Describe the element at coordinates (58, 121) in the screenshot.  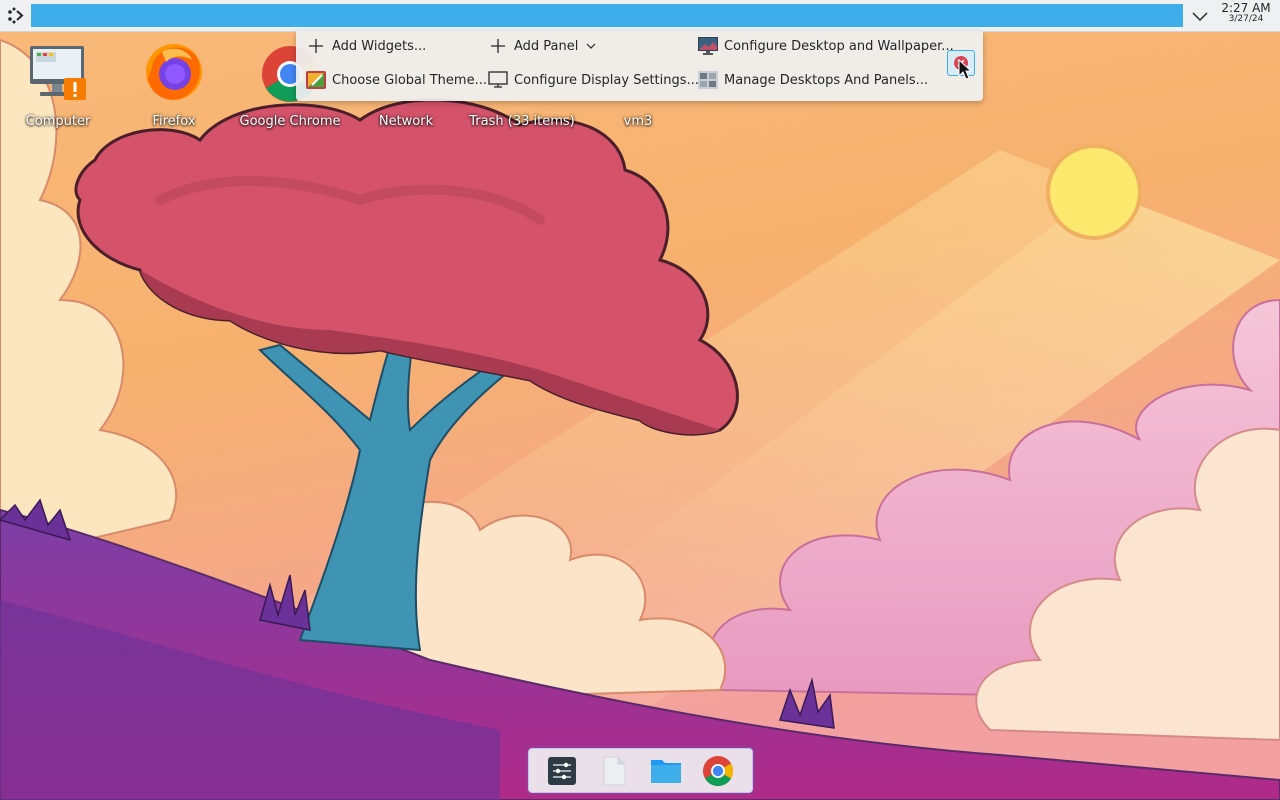
I see `desktop-icon-label: Computer` at that location.